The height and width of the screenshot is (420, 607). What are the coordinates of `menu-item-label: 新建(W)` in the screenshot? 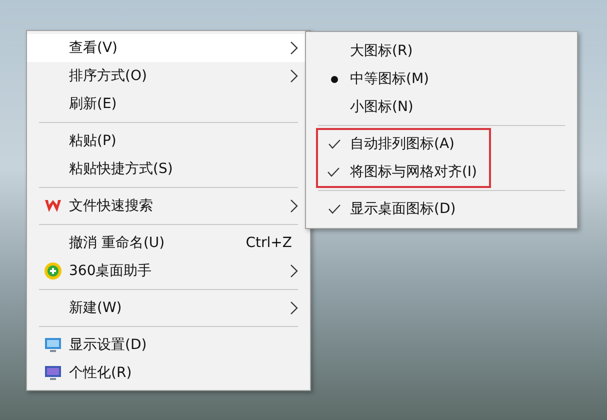 It's located at (96, 308).